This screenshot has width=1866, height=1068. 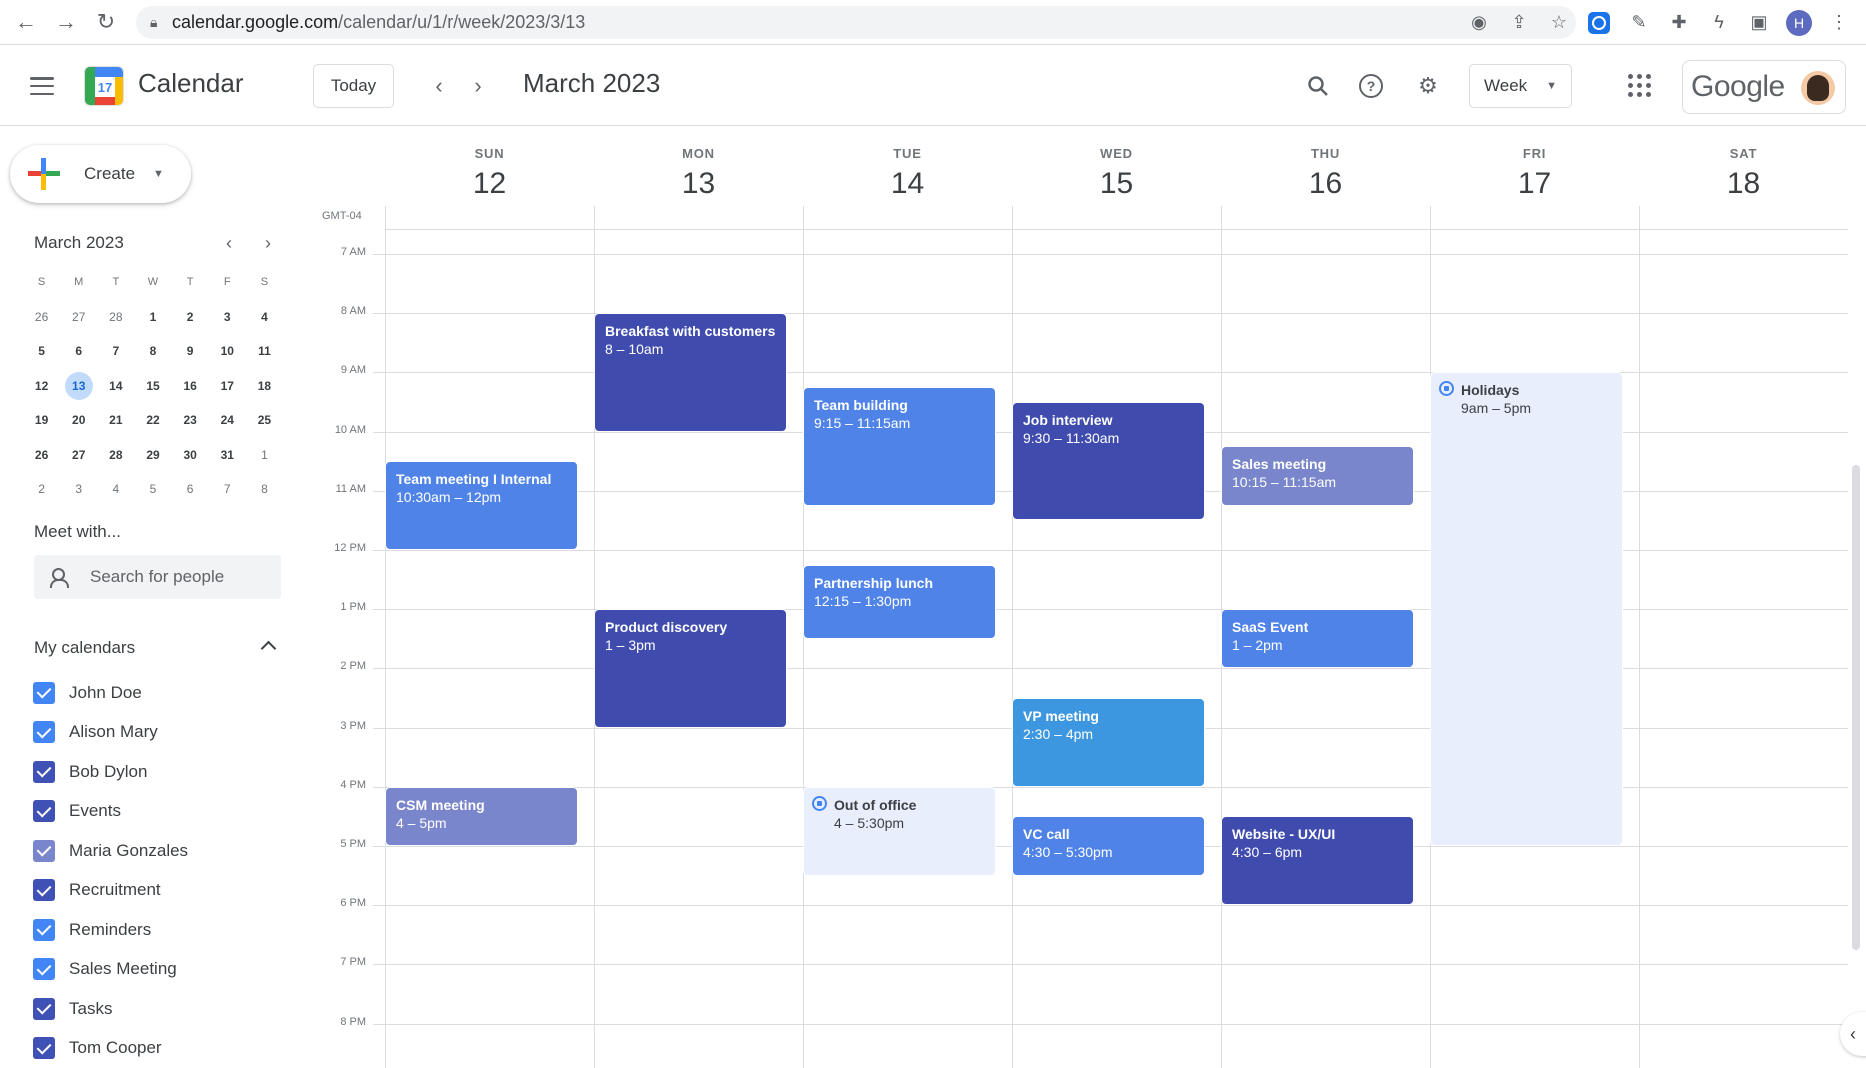 What do you see at coordinates (100, 174) in the screenshot?
I see `create-button: Create ▼` at bounding box center [100, 174].